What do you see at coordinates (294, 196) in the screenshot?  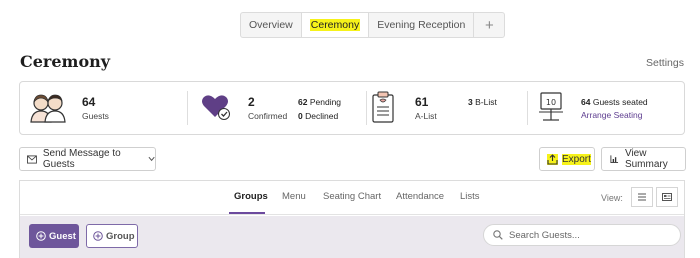 I see `tab-menu: Menu` at bounding box center [294, 196].